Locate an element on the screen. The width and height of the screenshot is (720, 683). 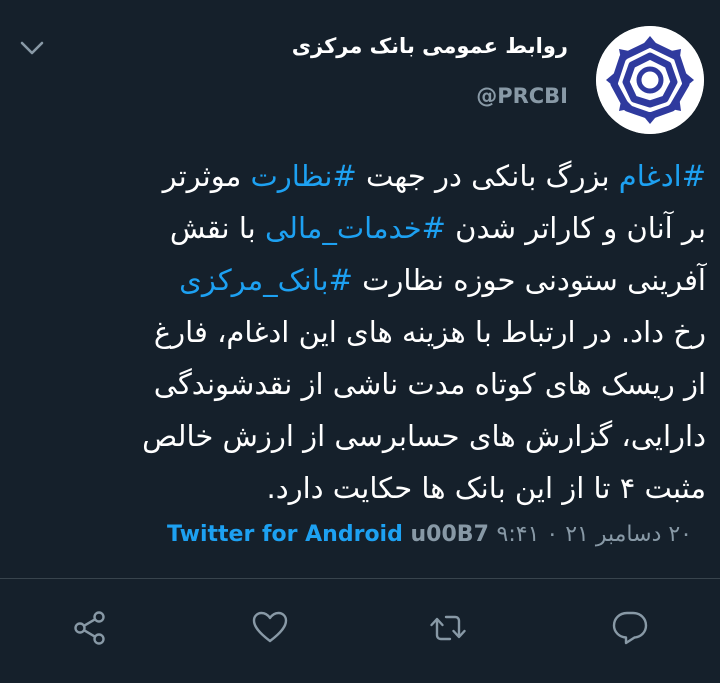
tweet-text-line: دارایی، گزارش های حسابرسی از ارزش خالص is located at coordinates (357, 436).